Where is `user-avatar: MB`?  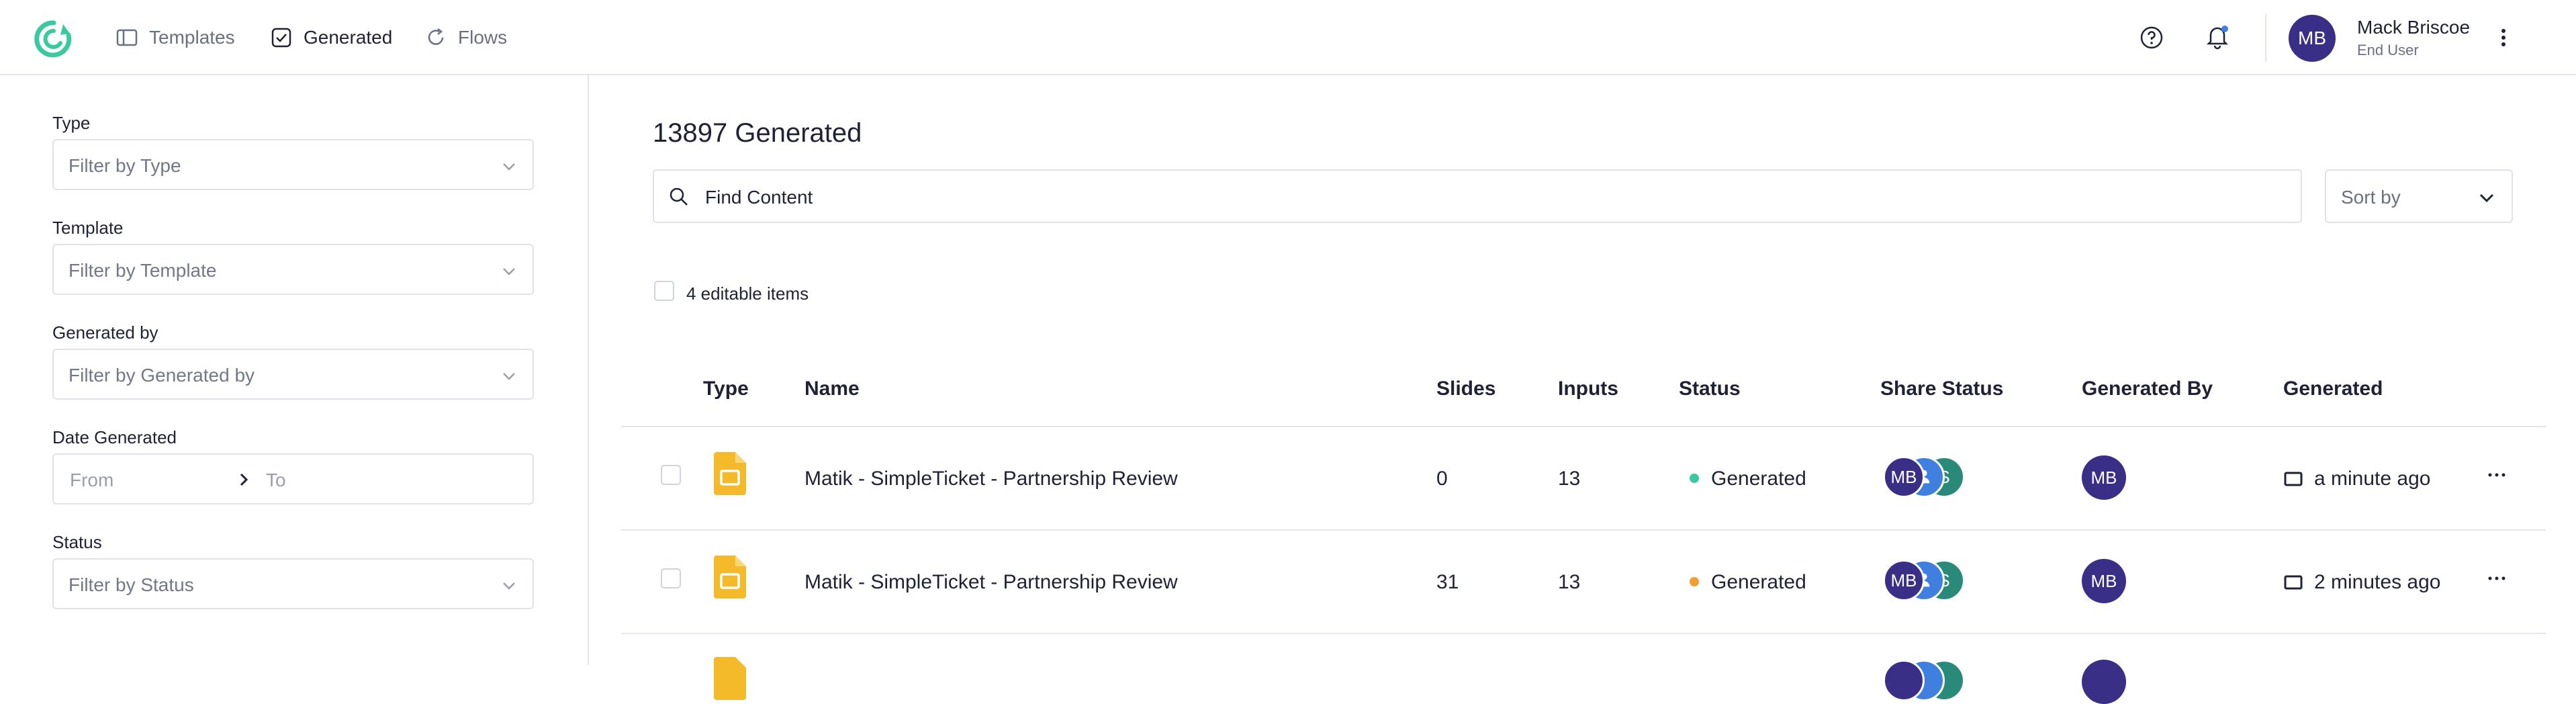
user-avatar: MB is located at coordinates (2312, 38).